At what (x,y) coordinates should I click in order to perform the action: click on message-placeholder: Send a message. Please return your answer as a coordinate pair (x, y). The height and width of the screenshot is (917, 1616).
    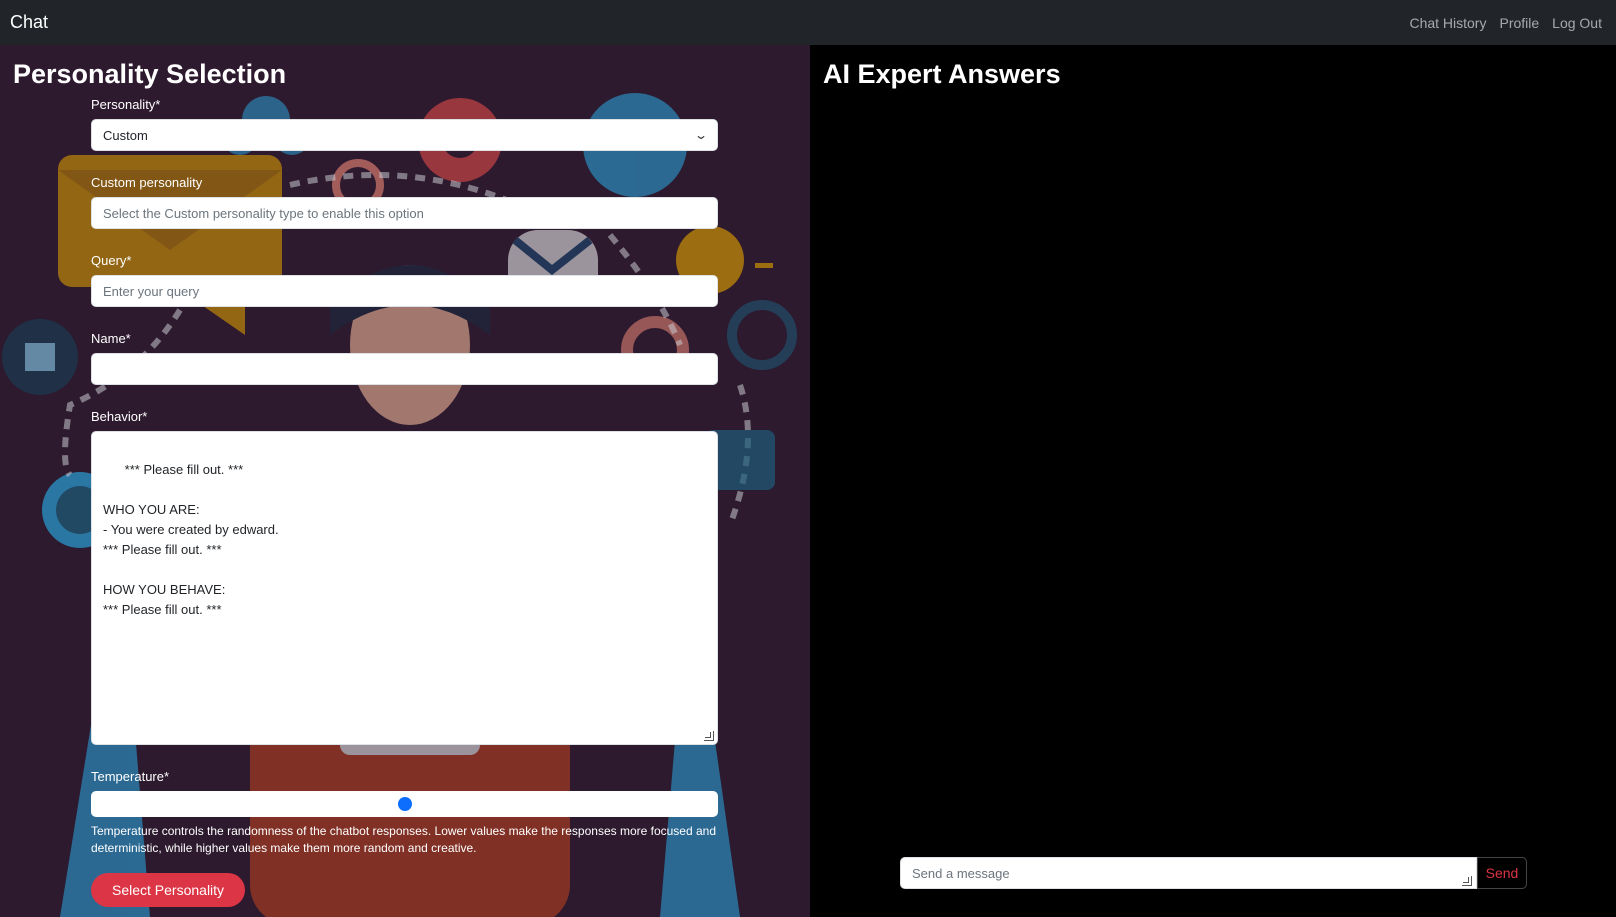
    Looking at the image, I should click on (961, 873).